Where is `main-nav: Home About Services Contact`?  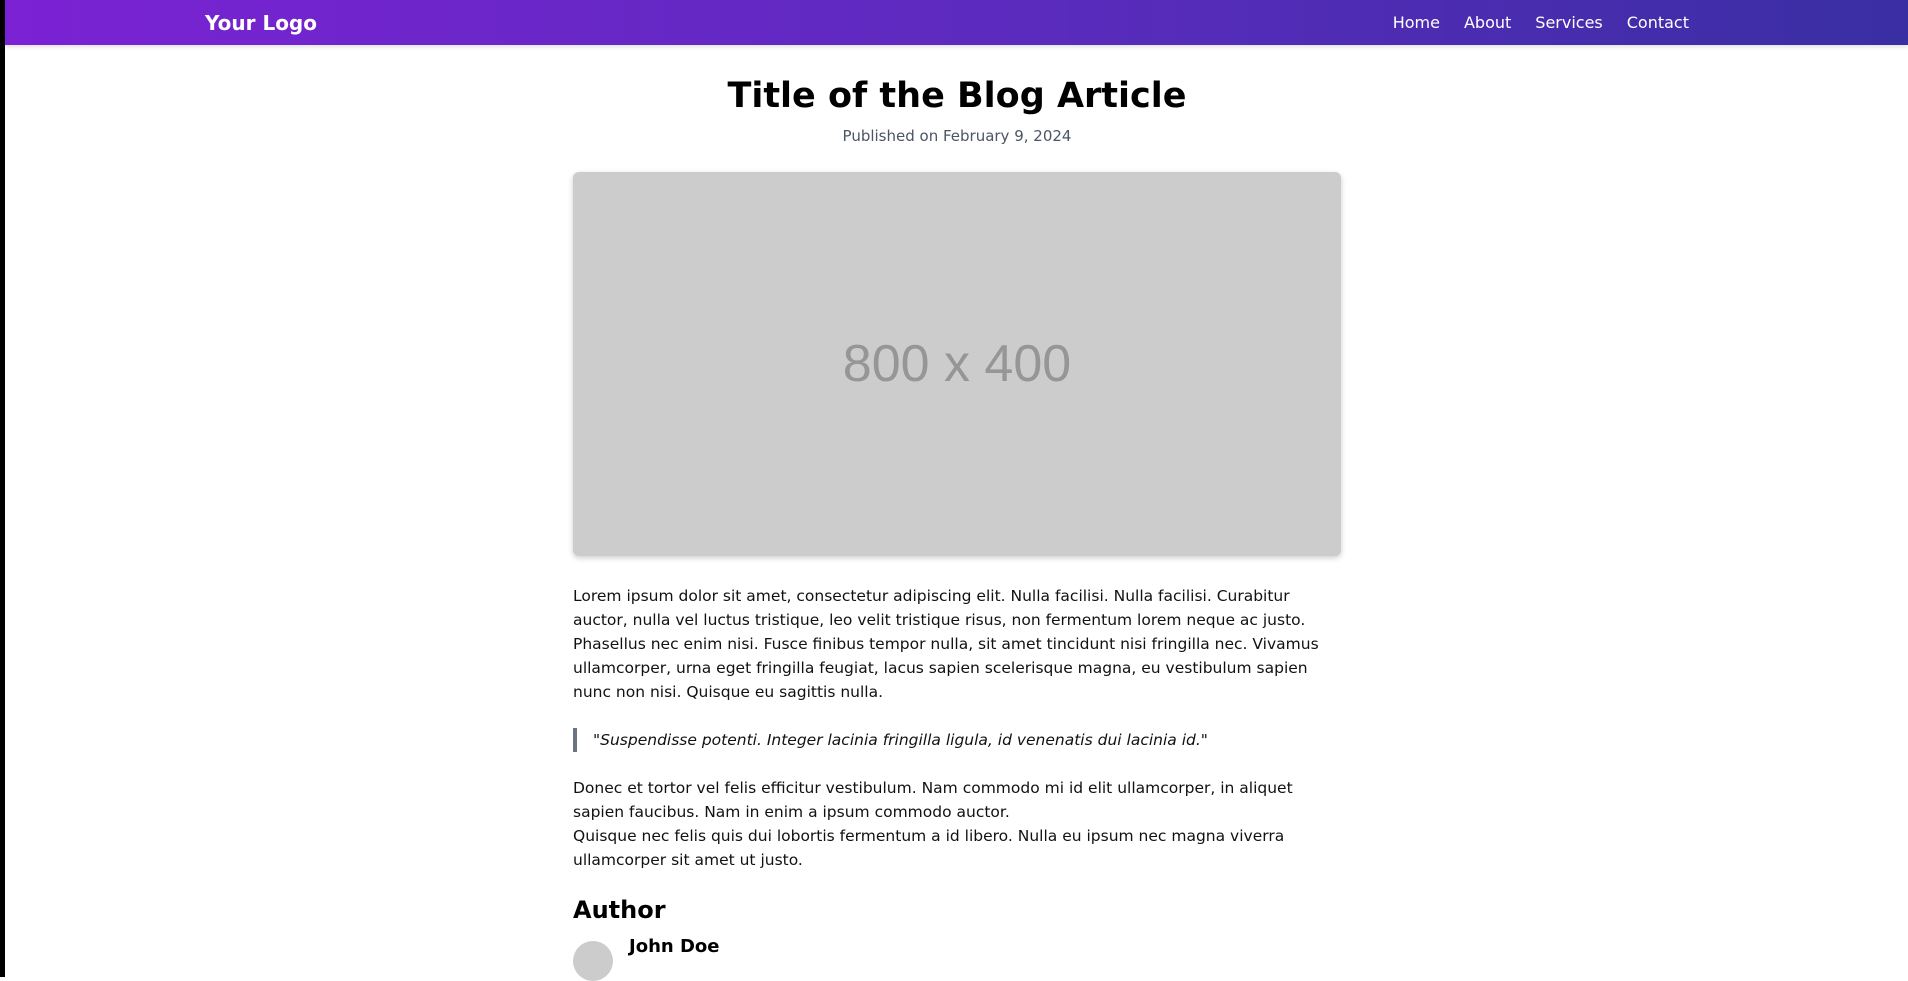 main-nav: Home About Services Contact is located at coordinates (1541, 22).